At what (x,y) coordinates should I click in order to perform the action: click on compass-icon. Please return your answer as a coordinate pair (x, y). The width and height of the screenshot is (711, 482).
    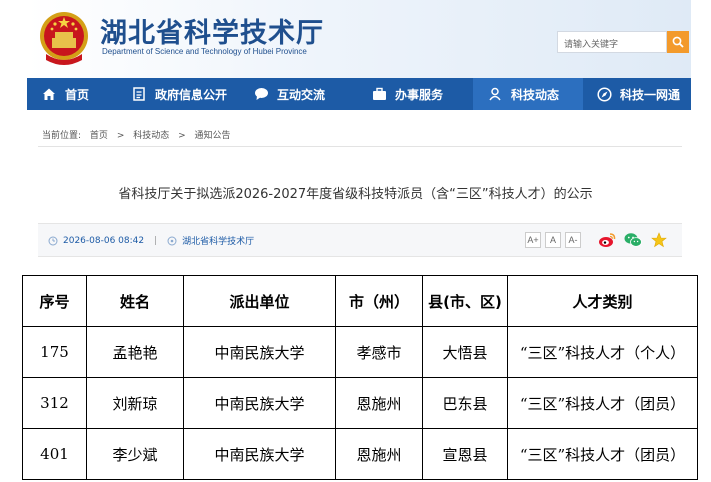
    Looking at the image, I should click on (604, 94).